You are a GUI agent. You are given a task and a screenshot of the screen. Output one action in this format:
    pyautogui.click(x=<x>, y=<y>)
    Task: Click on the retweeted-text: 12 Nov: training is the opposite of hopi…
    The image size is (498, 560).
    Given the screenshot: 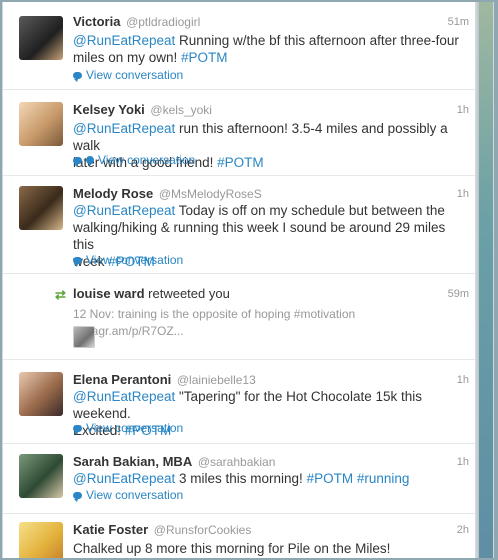 What is the action you would take?
    pyautogui.click(x=214, y=322)
    